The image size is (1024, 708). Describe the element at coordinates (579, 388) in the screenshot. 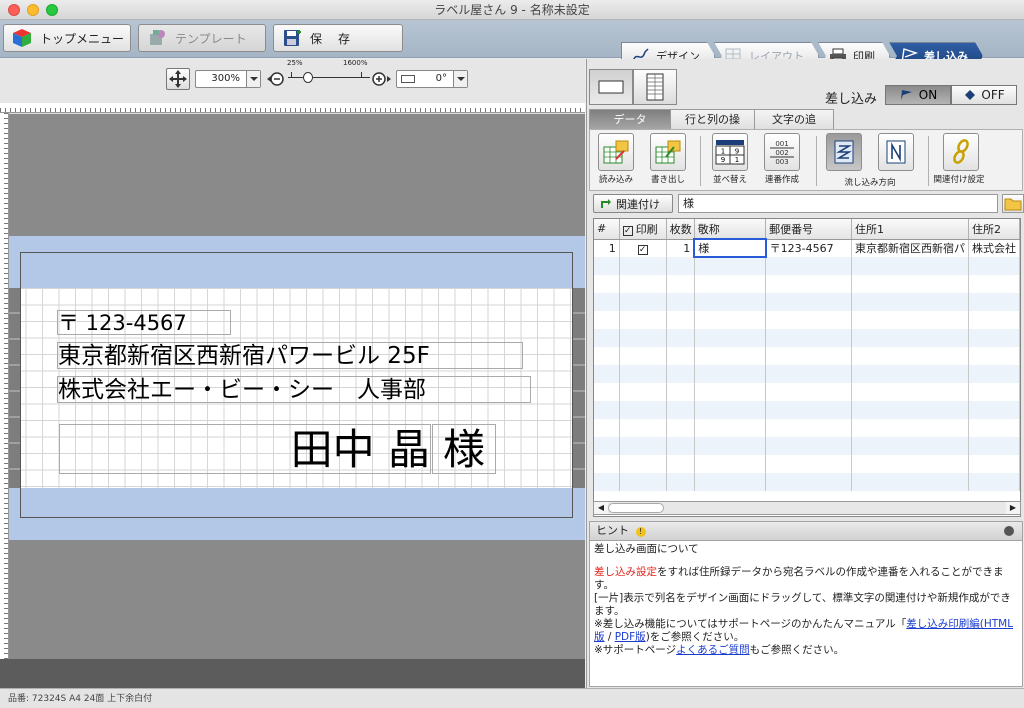

I see `label-margin-right` at that location.